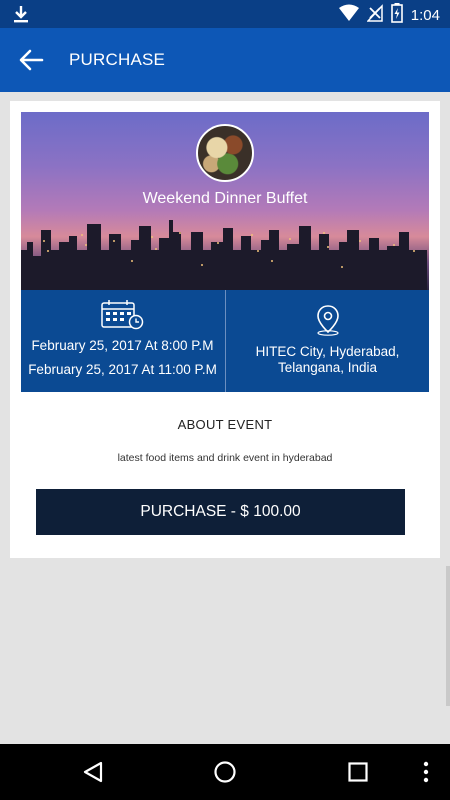  I want to click on event-start-date: February 25, 2017 At 8:00 P.M, so click(122, 345).